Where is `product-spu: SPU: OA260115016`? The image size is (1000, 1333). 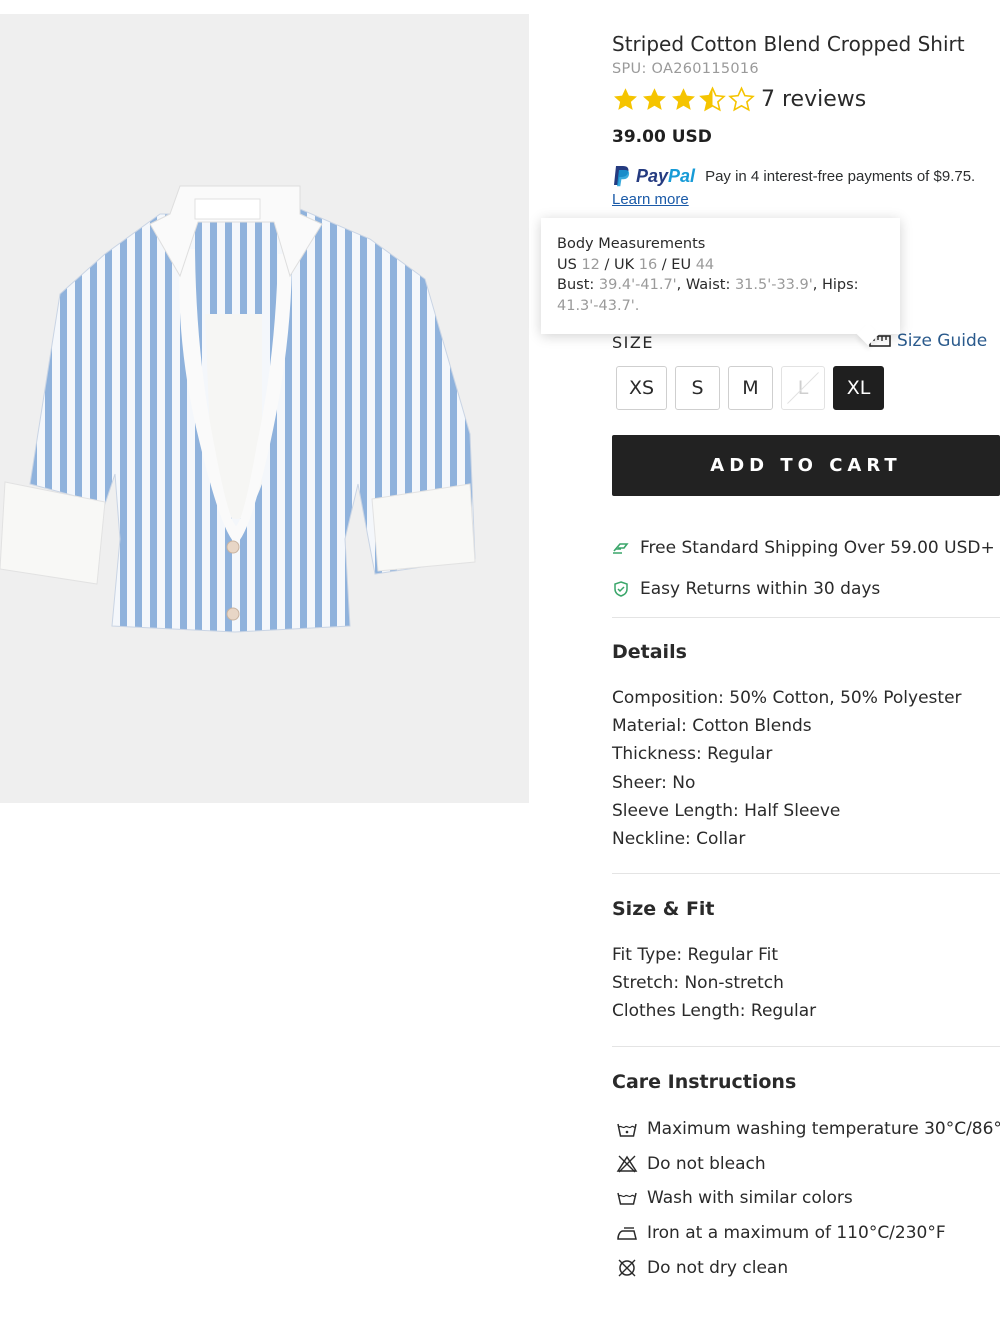
product-spu: SPU: OA260115016 is located at coordinates (685, 69).